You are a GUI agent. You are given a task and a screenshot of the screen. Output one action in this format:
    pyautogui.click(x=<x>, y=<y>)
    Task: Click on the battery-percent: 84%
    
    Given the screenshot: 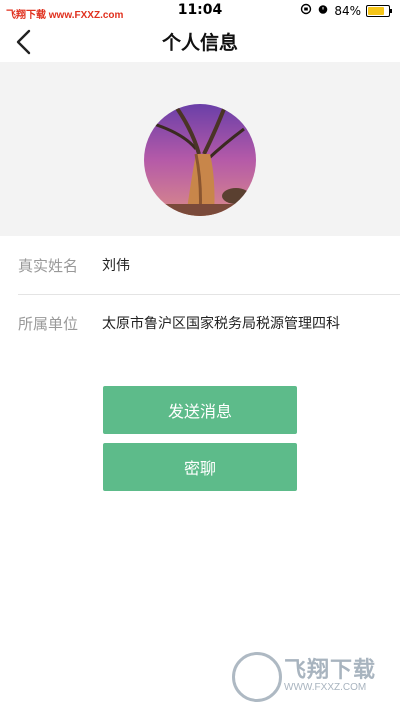 What is the action you would take?
    pyautogui.click(x=347, y=10)
    